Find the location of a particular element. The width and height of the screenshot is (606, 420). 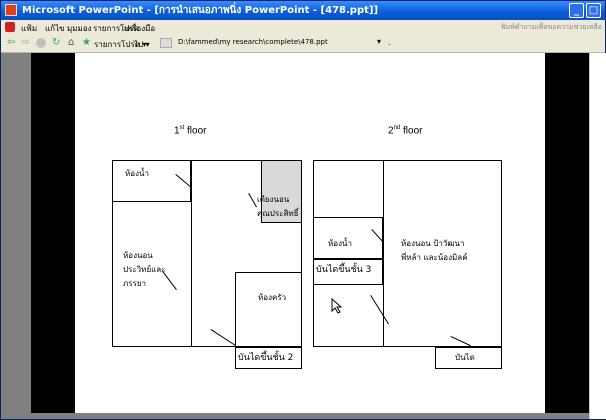

minimize-button: _ is located at coordinates (576, 10).